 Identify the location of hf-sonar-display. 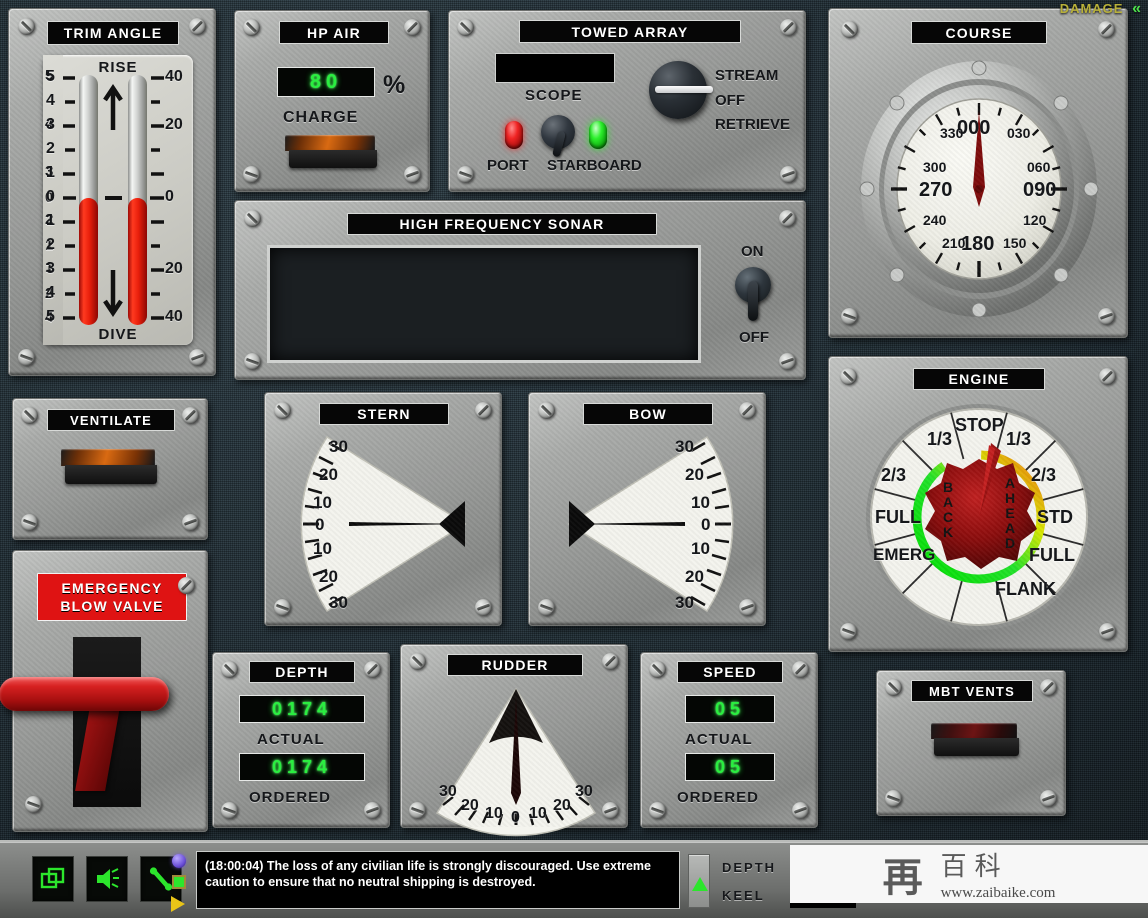
(484, 304).